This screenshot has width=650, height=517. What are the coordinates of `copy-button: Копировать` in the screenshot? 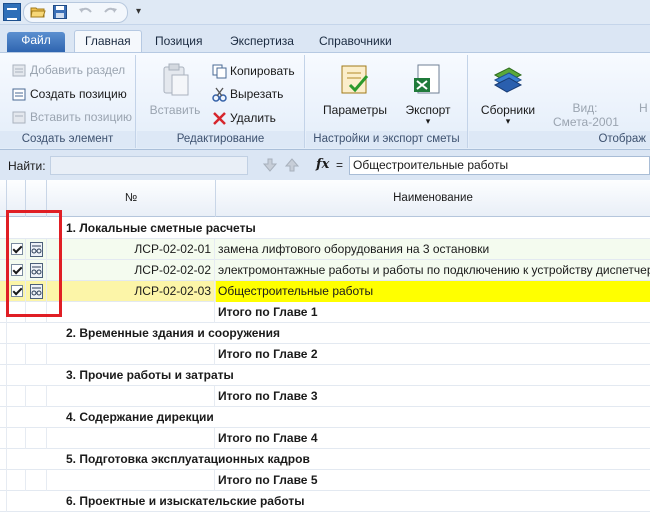 It's located at (252, 72).